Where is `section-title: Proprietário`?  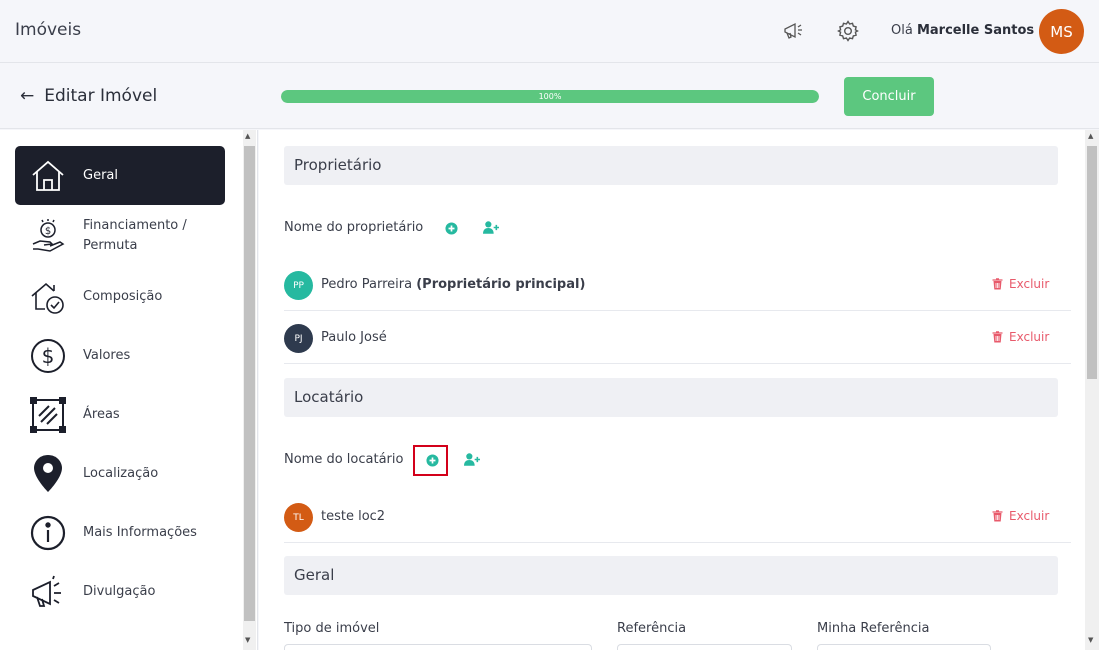
section-title: Proprietário is located at coordinates (338, 165).